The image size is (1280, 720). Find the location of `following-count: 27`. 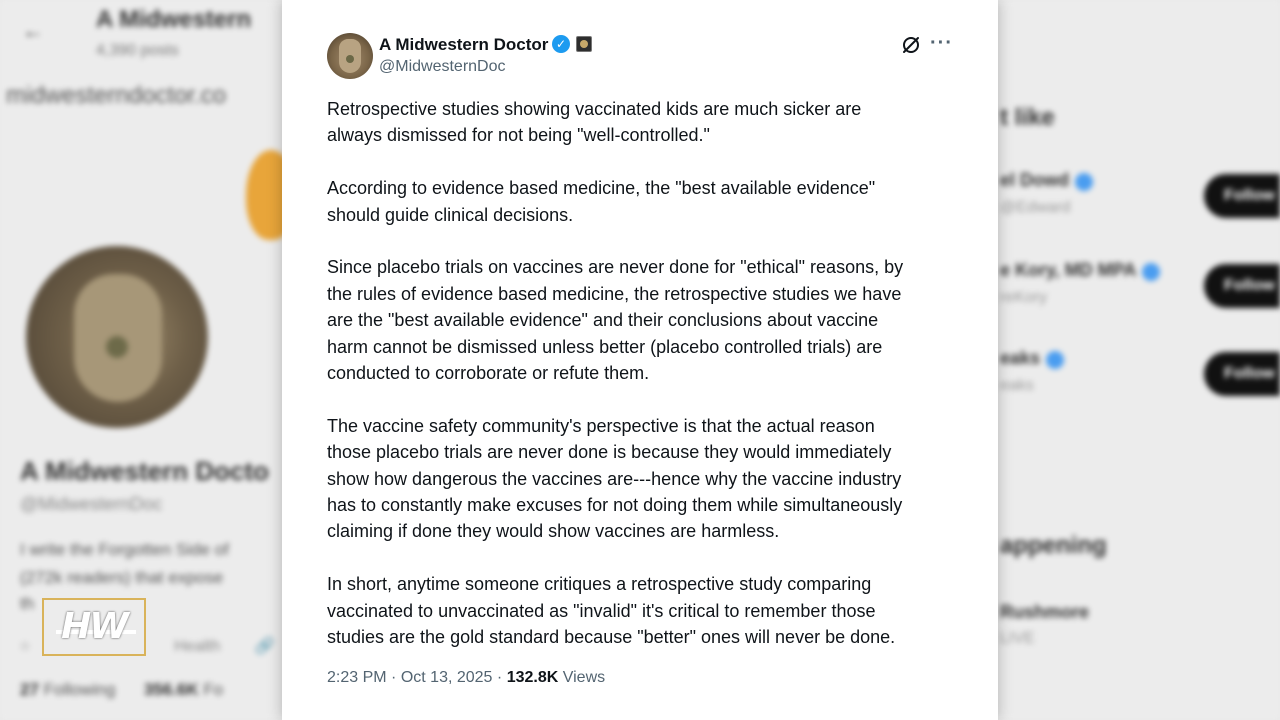

following-count: 27 is located at coordinates (29, 689).